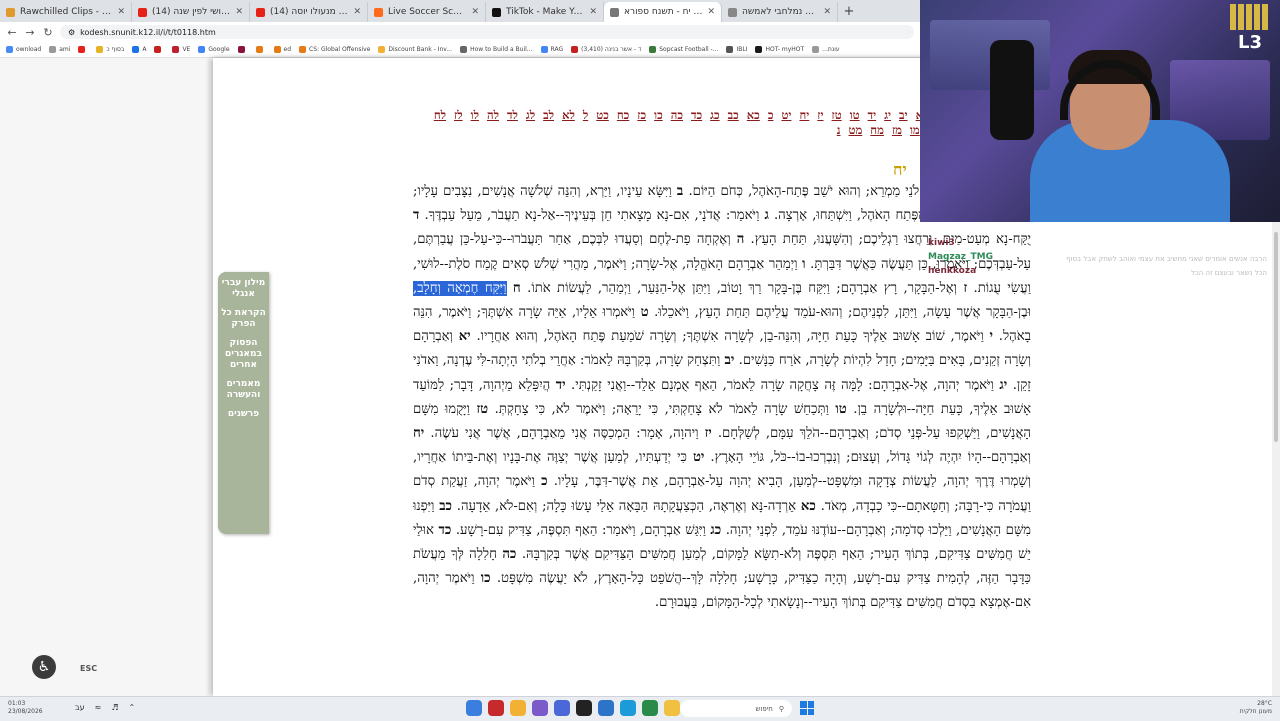 This screenshot has height=721, width=1280. What do you see at coordinates (512, 115) in the screenshot?
I see `chapter-link: לד` at bounding box center [512, 115].